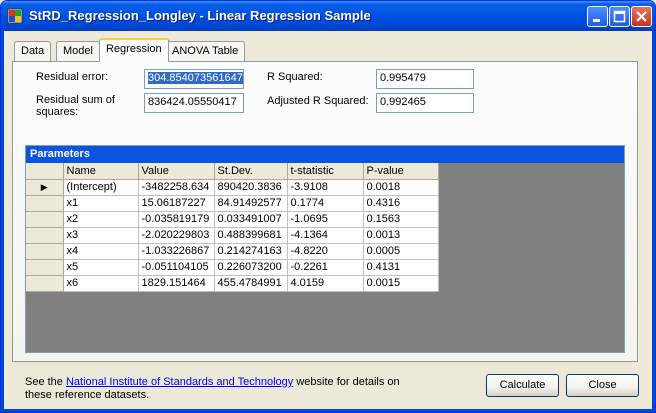 The width and height of the screenshot is (656, 413). What do you see at coordinates (325, 267) in the screenshot?
I see `cell-t-statistic: -0.2261` at bounding box center [325, 267].